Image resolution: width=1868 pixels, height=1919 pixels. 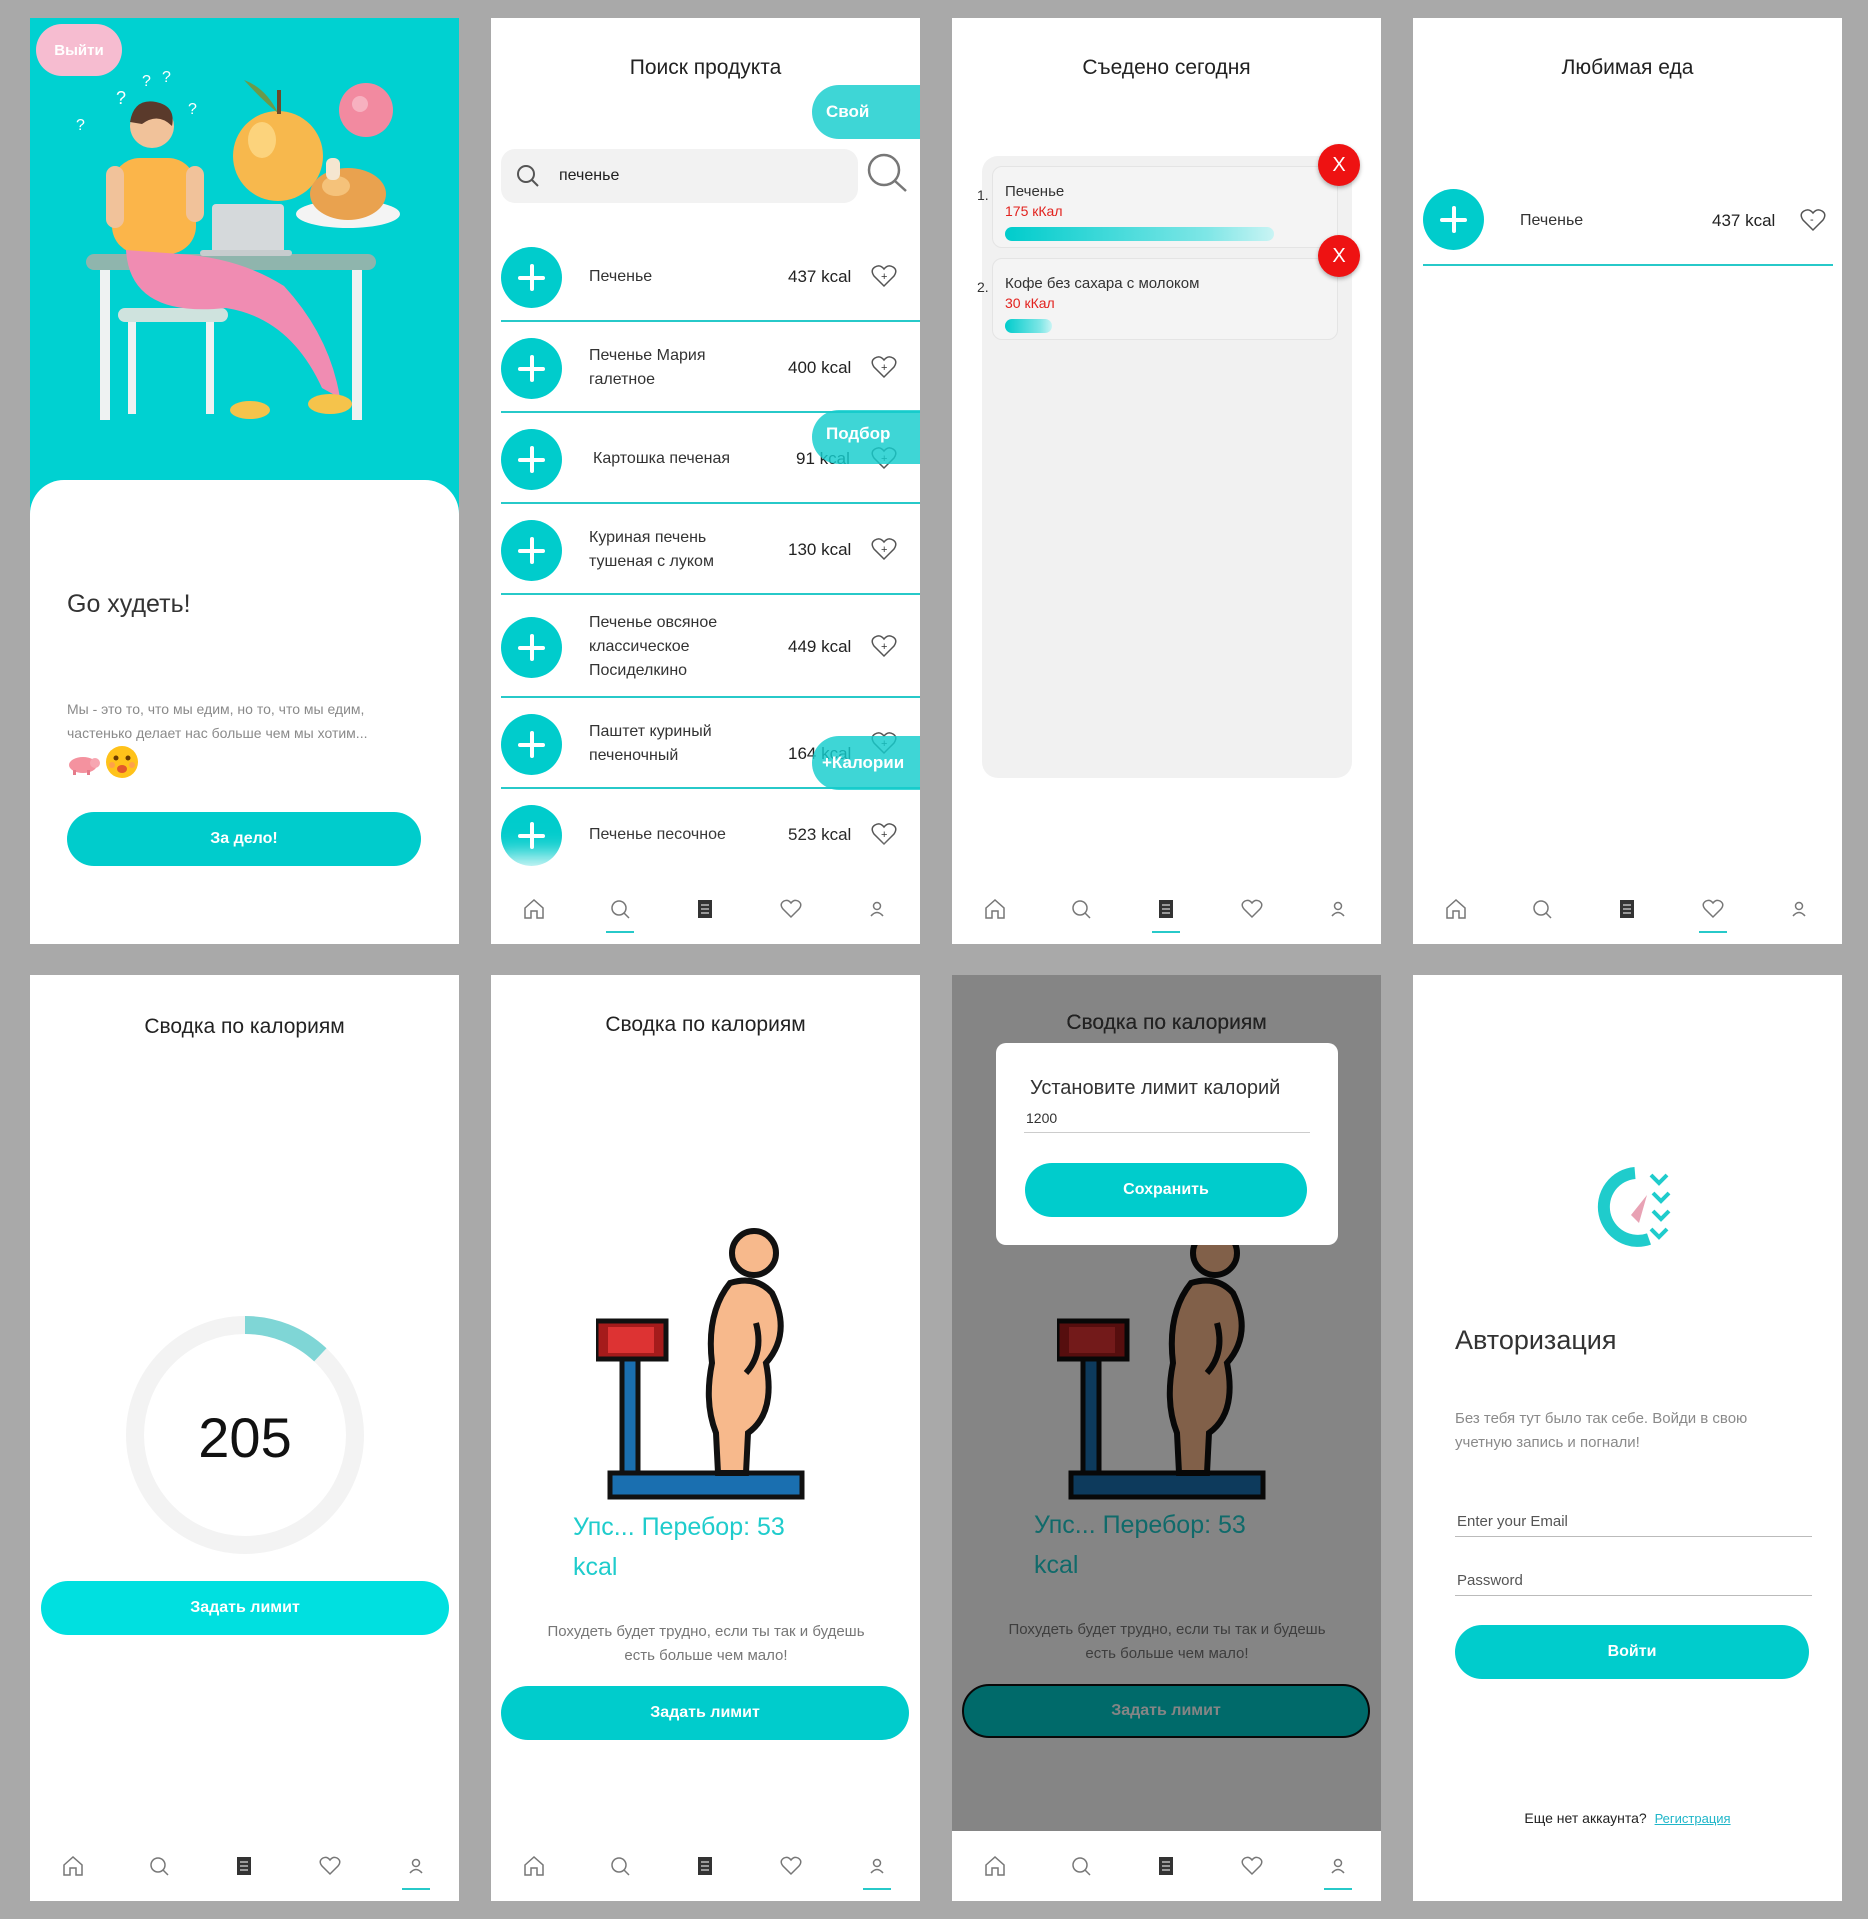 I want to click on password-field, so click(x=1633, y=1580).